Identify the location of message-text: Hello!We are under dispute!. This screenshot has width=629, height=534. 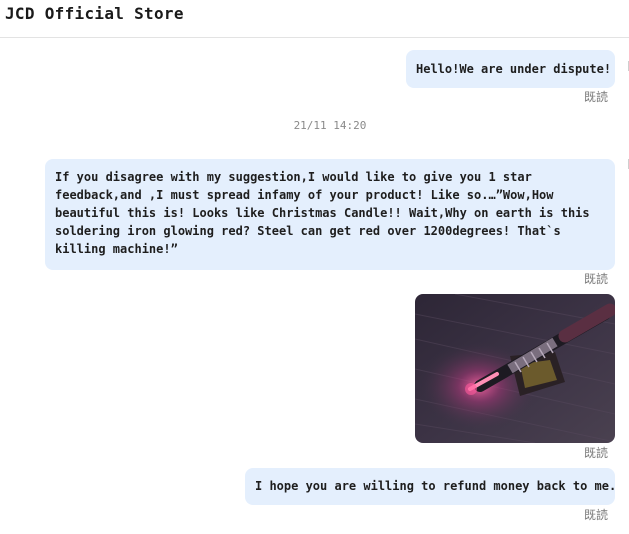
(514, 69).